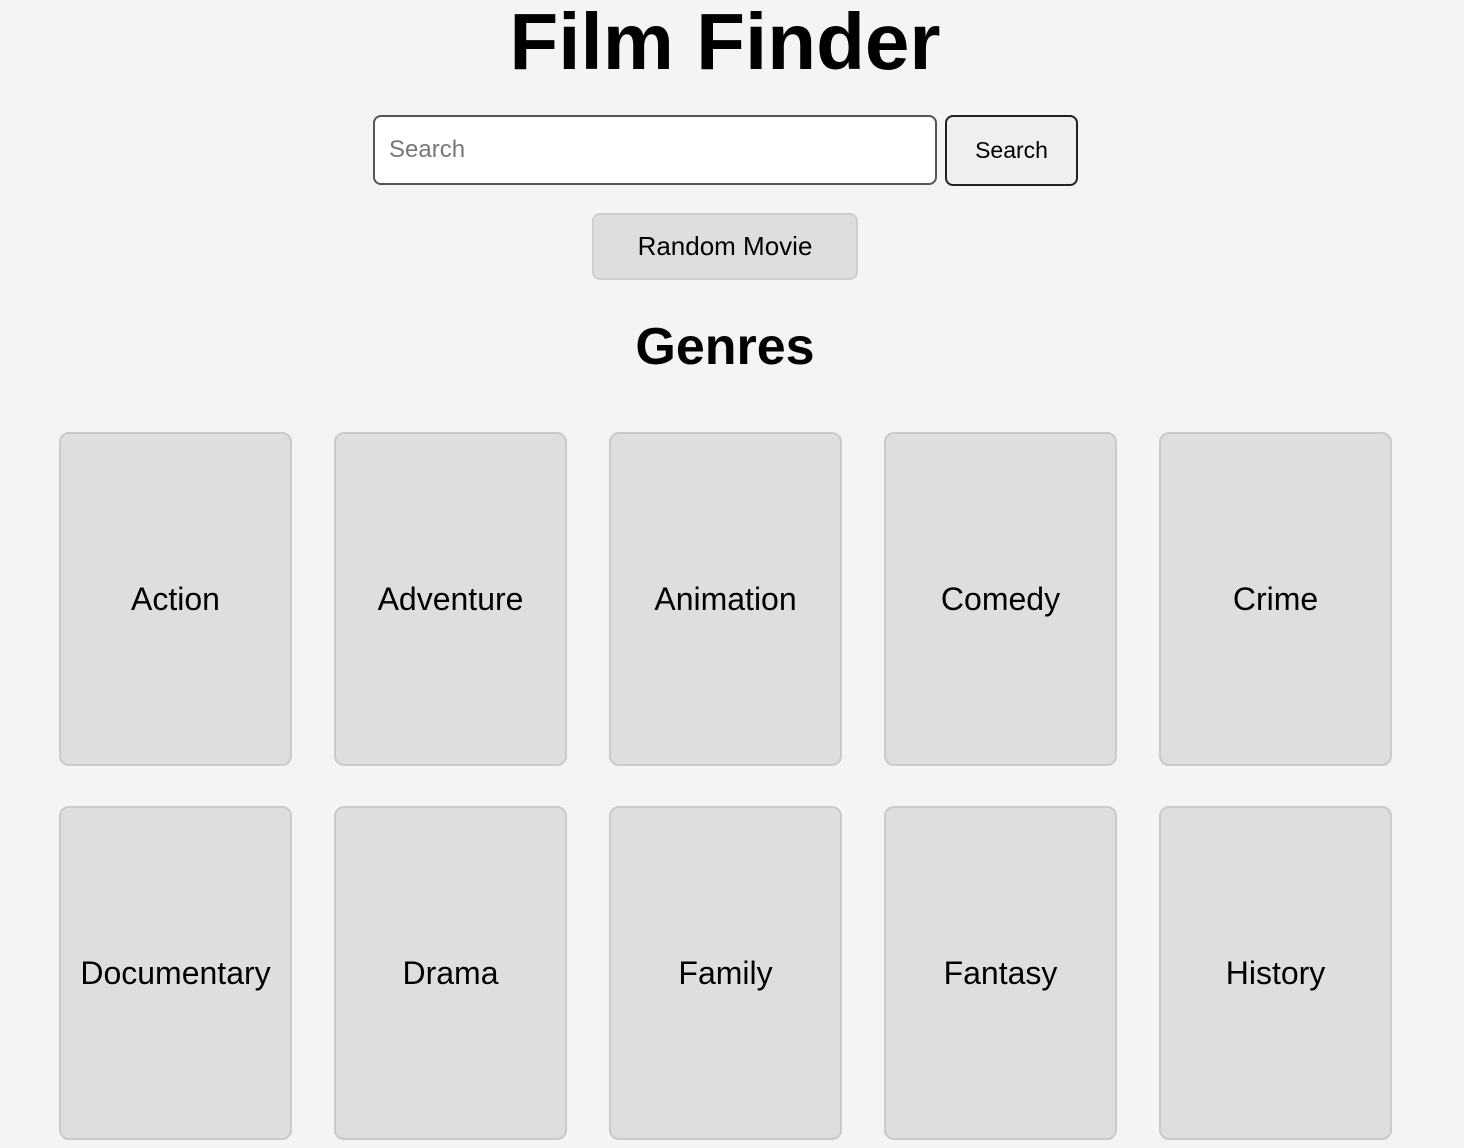 This screenshot has height=1148, width=1464. I want to click on genre-card-action: Action, so click(175, 599).